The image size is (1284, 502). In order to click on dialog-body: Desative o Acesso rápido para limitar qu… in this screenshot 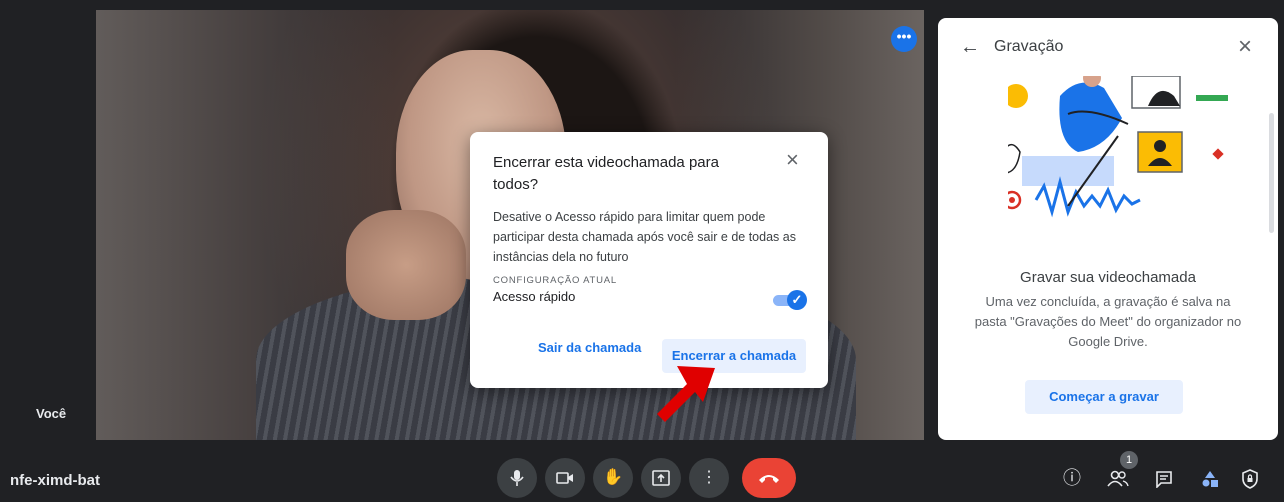, I will do `click(644, 237)`.